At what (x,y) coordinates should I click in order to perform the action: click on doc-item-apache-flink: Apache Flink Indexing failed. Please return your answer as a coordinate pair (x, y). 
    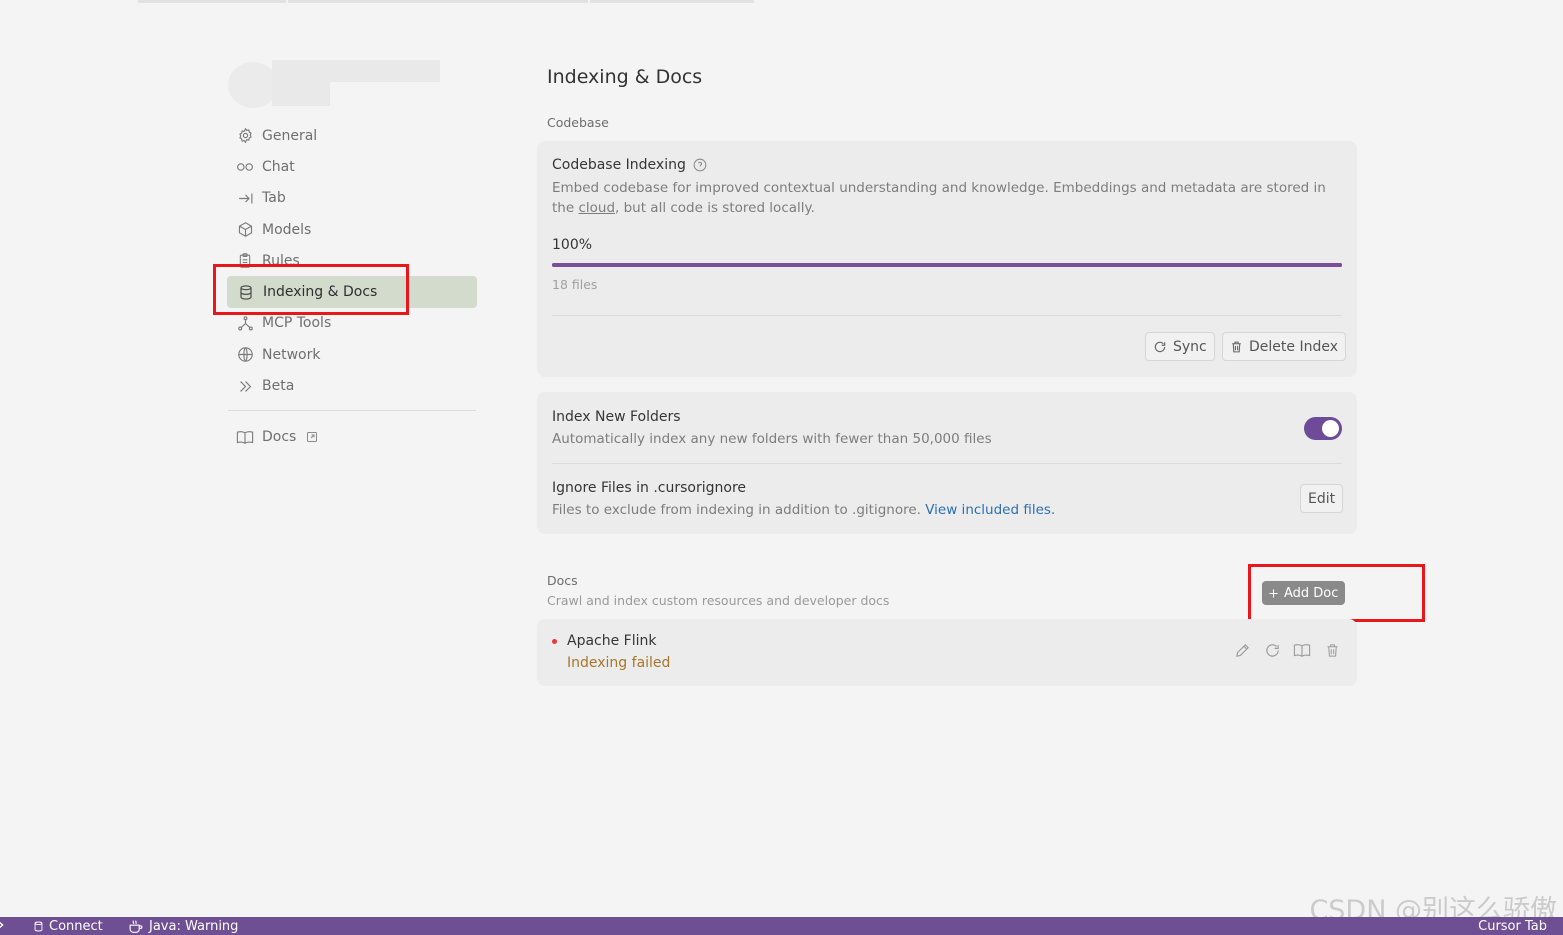
    Looking at the image, I should click on (947, 652).